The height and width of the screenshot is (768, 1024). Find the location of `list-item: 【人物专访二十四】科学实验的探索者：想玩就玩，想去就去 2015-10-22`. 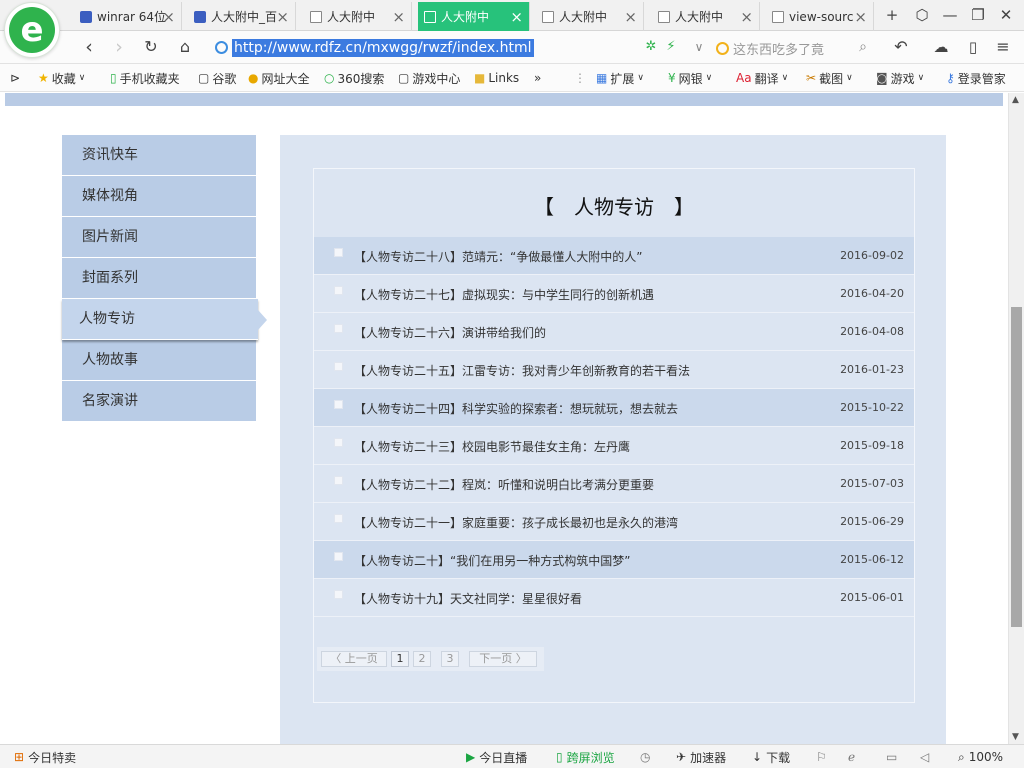

list-item: 【人物专访二十四】科学实验的探索者：想玩就玩，想去就去 2015-10-22 is located at coordinates (614, 408).